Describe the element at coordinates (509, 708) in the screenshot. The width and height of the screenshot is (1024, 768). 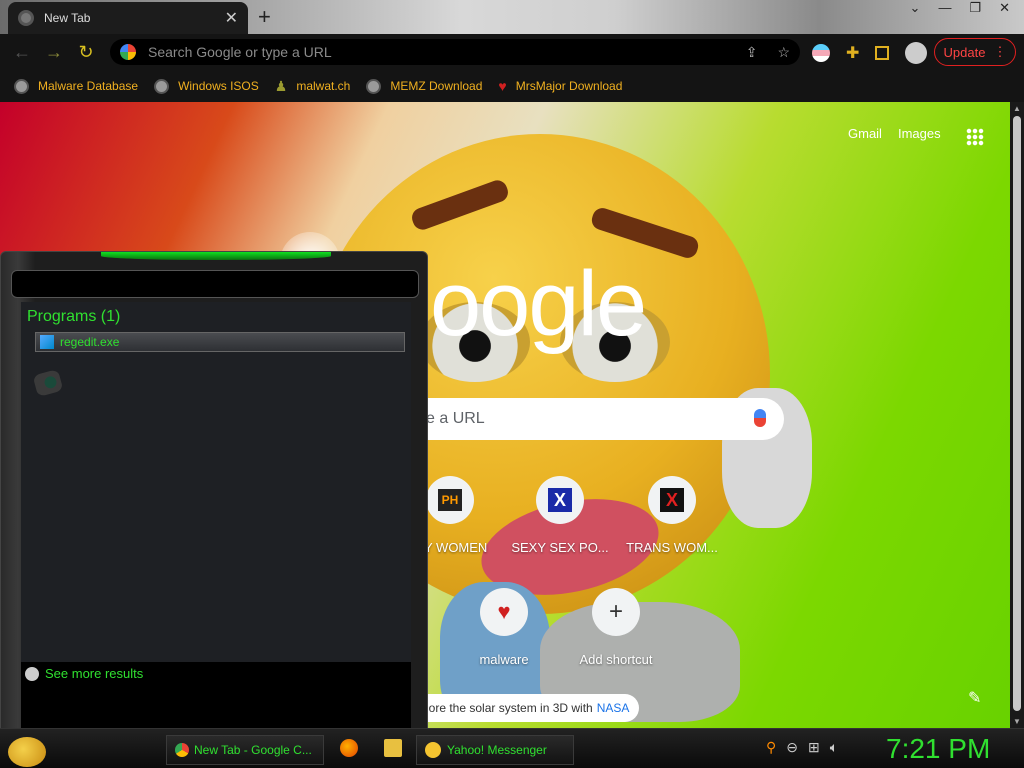
I see `promo-text: lore the solar system in 3D with` at that location.